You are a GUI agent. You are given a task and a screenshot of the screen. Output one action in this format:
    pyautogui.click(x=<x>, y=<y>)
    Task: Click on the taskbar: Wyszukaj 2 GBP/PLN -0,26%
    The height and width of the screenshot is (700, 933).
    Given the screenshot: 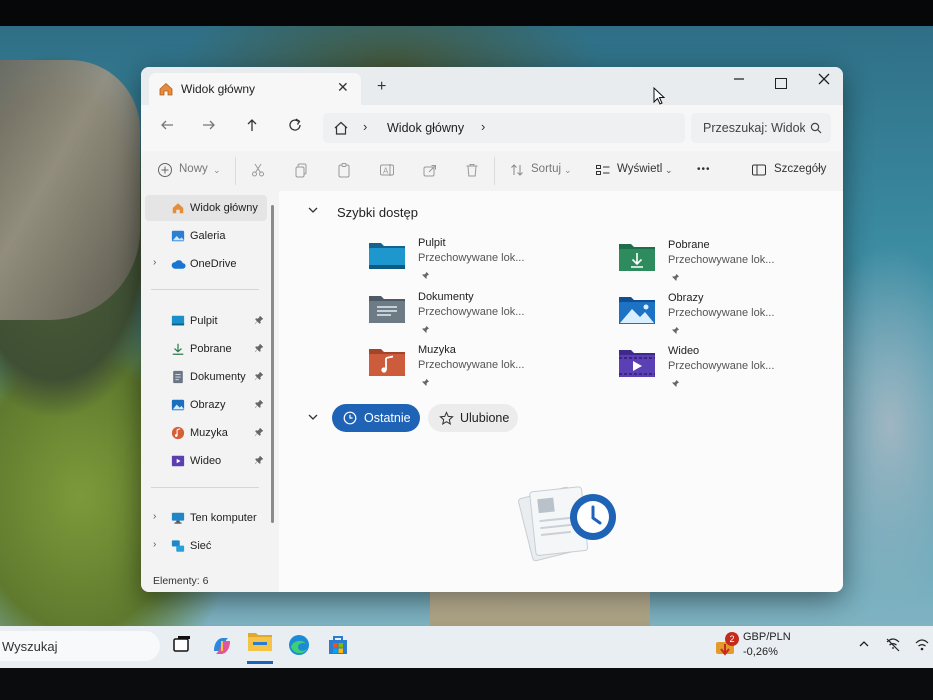 What is the action you would take?
    pyautogui.click(x=466, y=647)
    